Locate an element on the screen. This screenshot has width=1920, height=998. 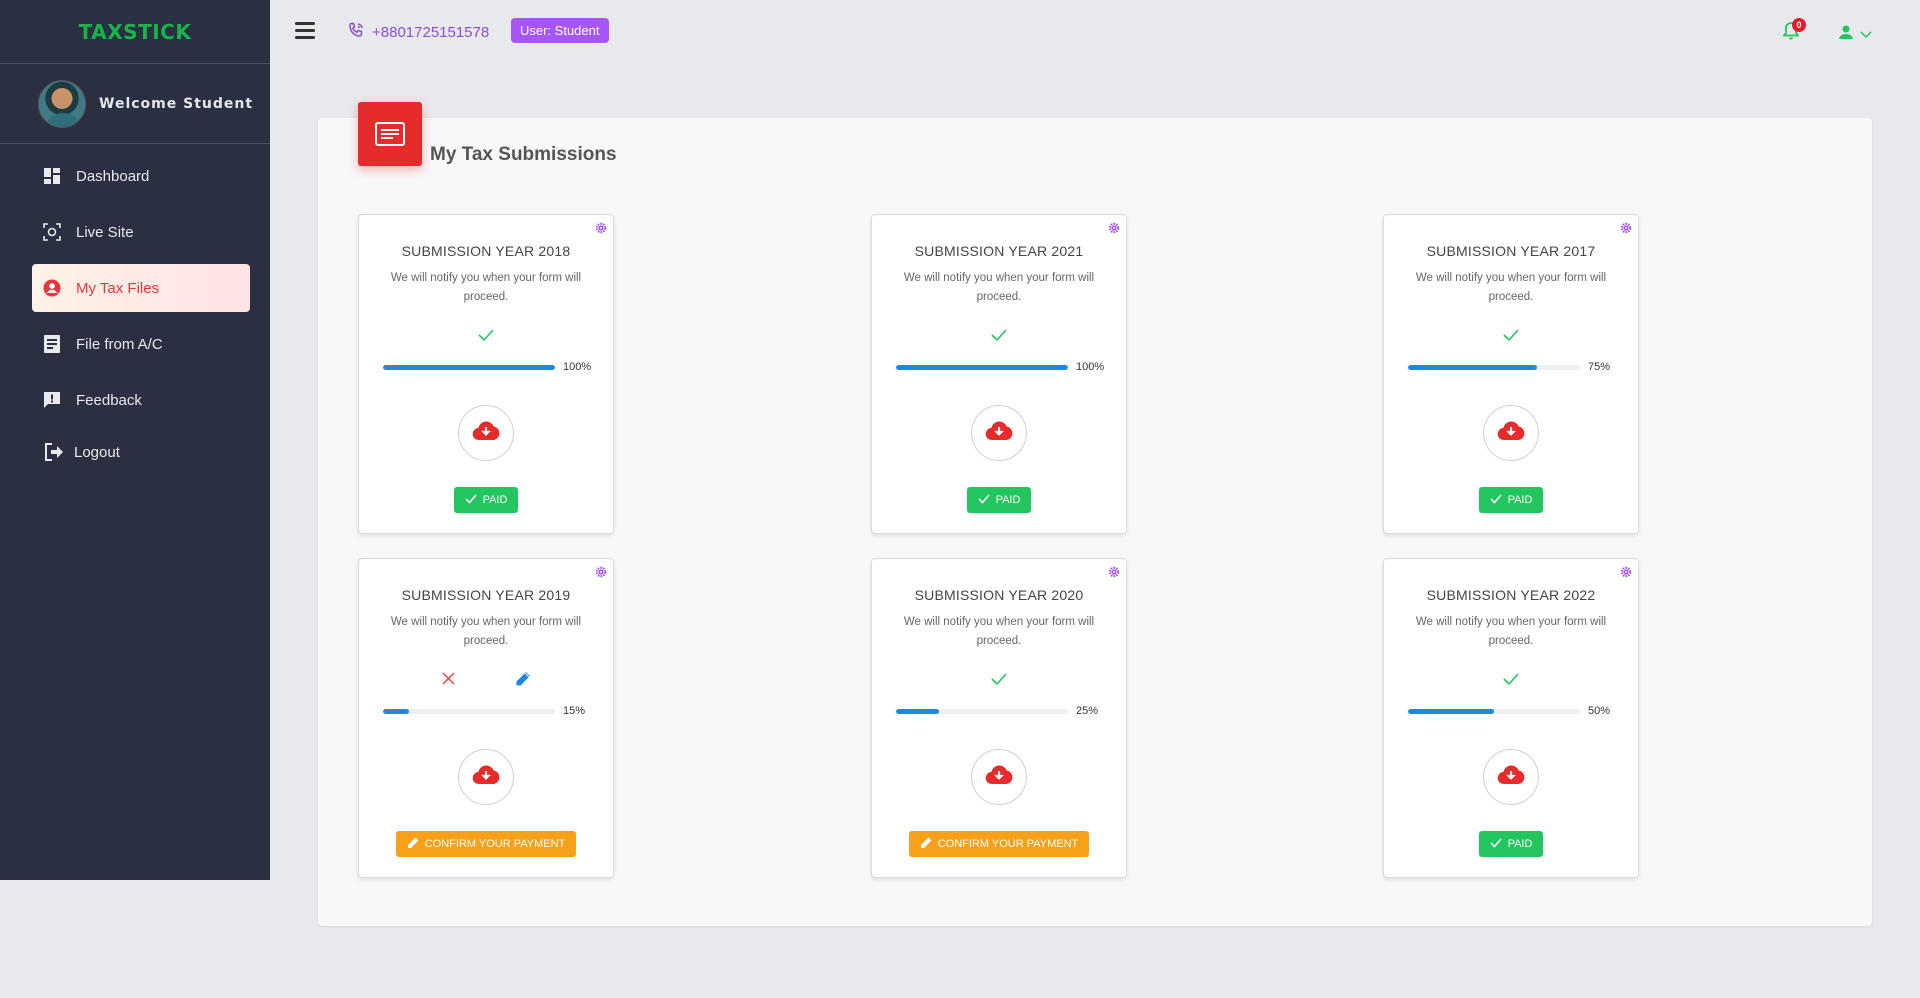
sidebar-item-file-from-ac: File from A/C is located at coordinates (141, 344).